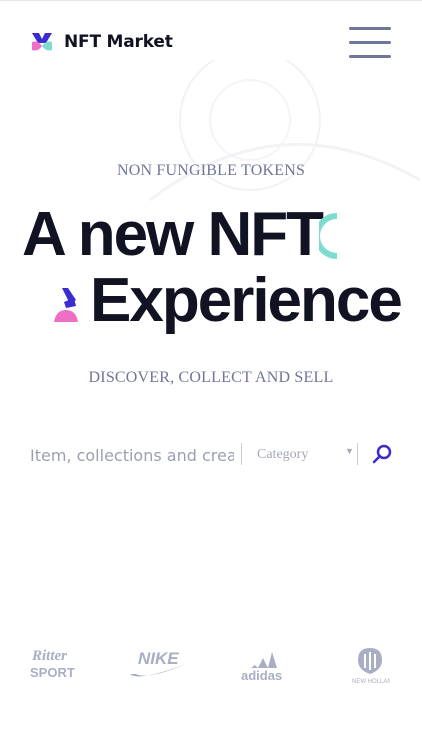 This screenshot has height=751, width=422. I want to click on ritter-sport-logo: Ritter SPORT, so click(52, 664).